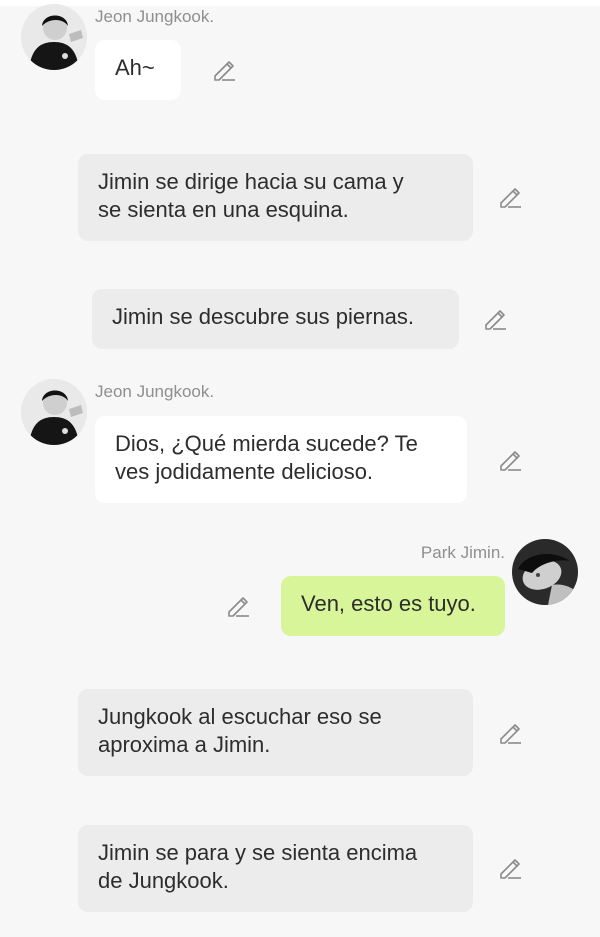 The image size is (600, 937). Describe the element at coordinates (462, 552) in the screenshot. I see `sender-name: Park Jimin.` at that location.